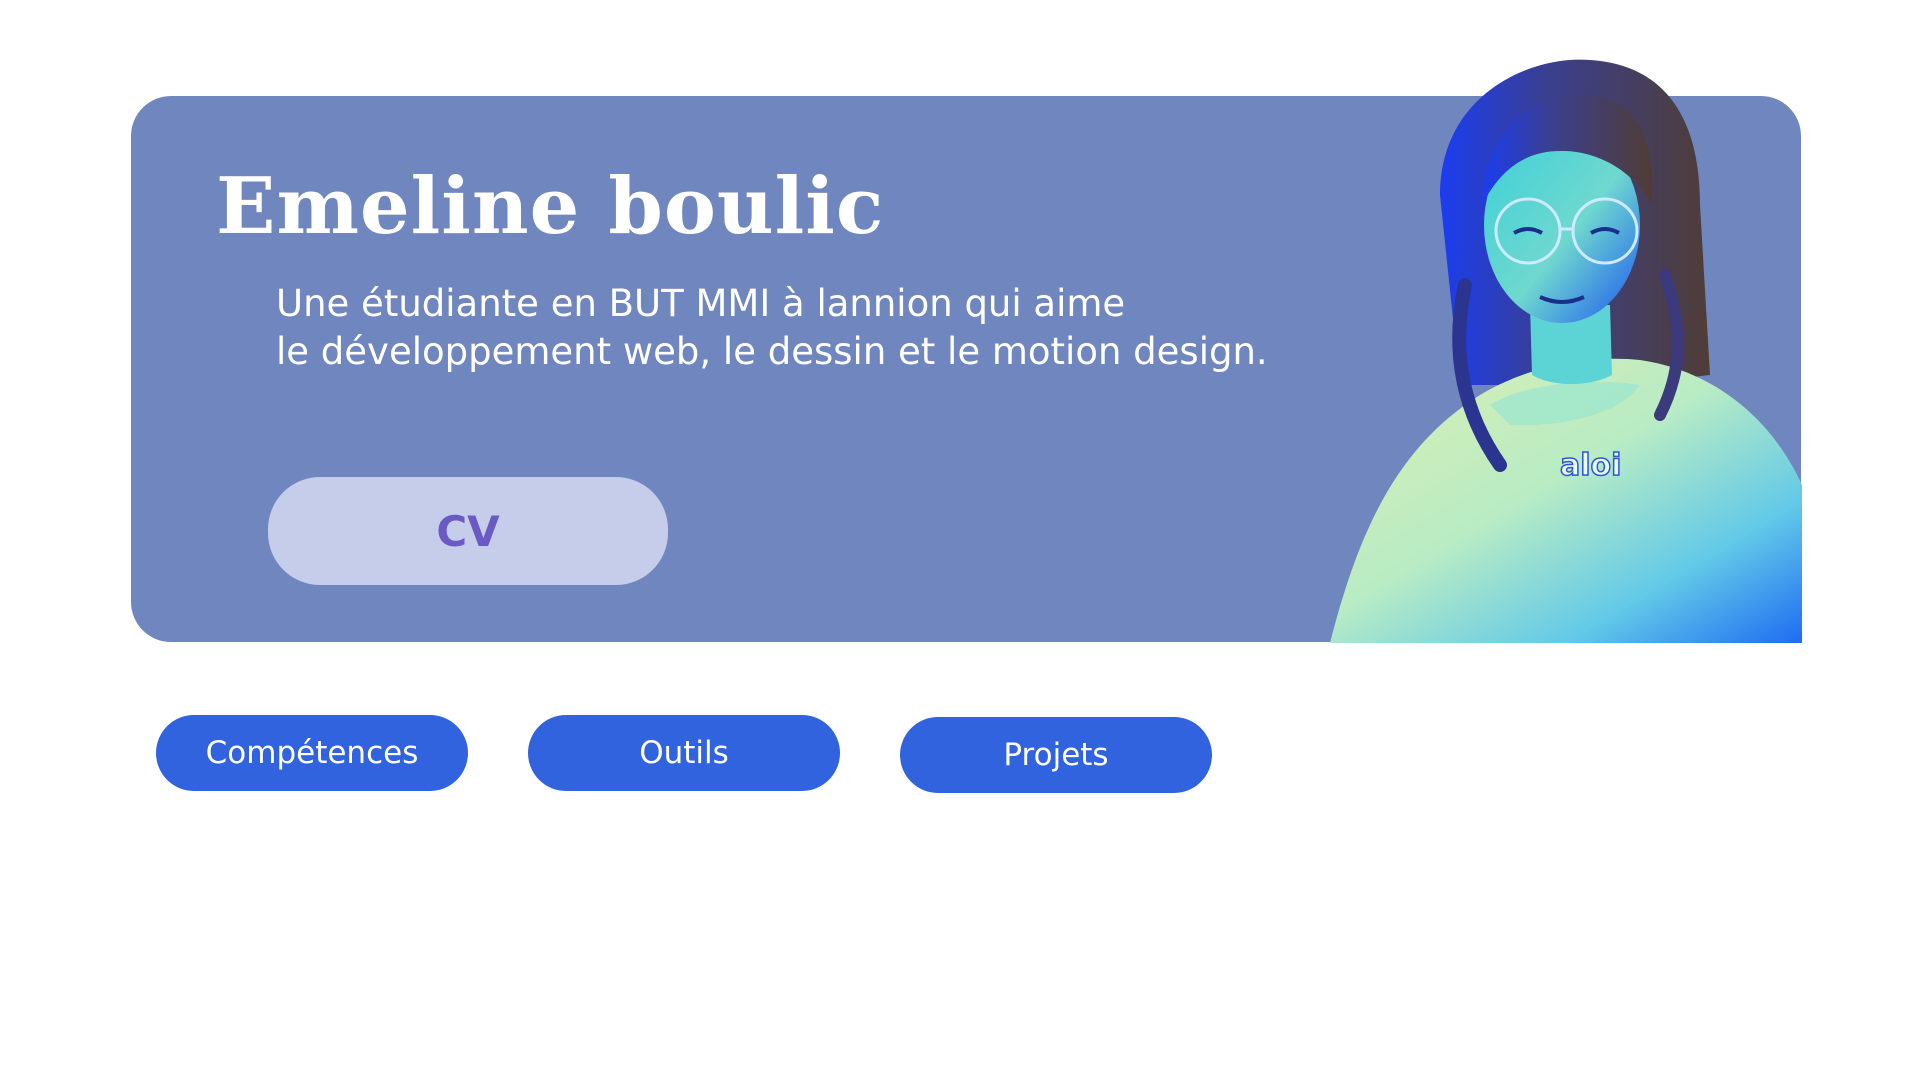  What do you see at coordinates (312, 753) in the screenshot?
I see `nav-competences-button: Compétences` at bounding box center [312, 753].